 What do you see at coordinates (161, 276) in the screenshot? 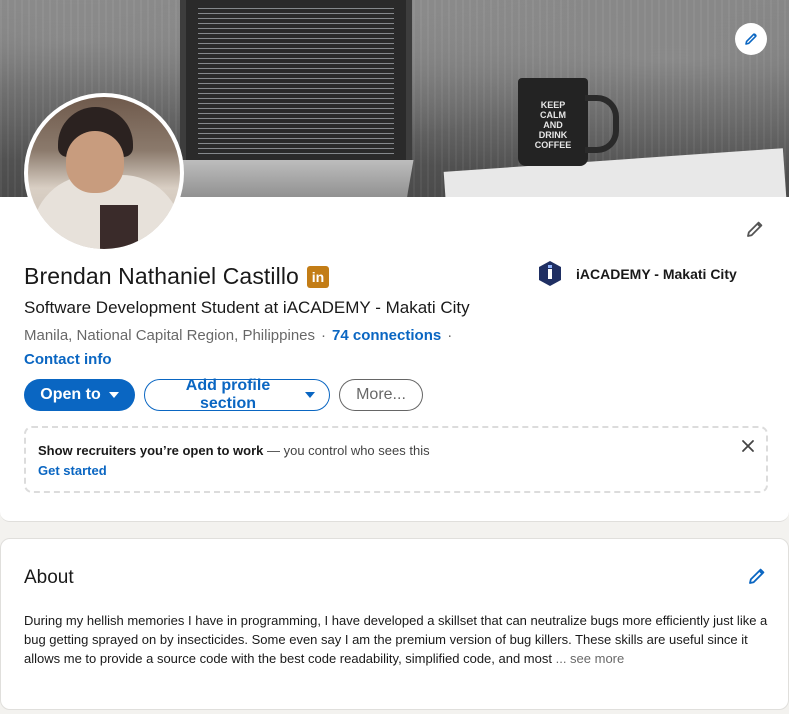
I see `profile-name: Brendan Nathaniel Castillo` at bounding box center [161, 276].